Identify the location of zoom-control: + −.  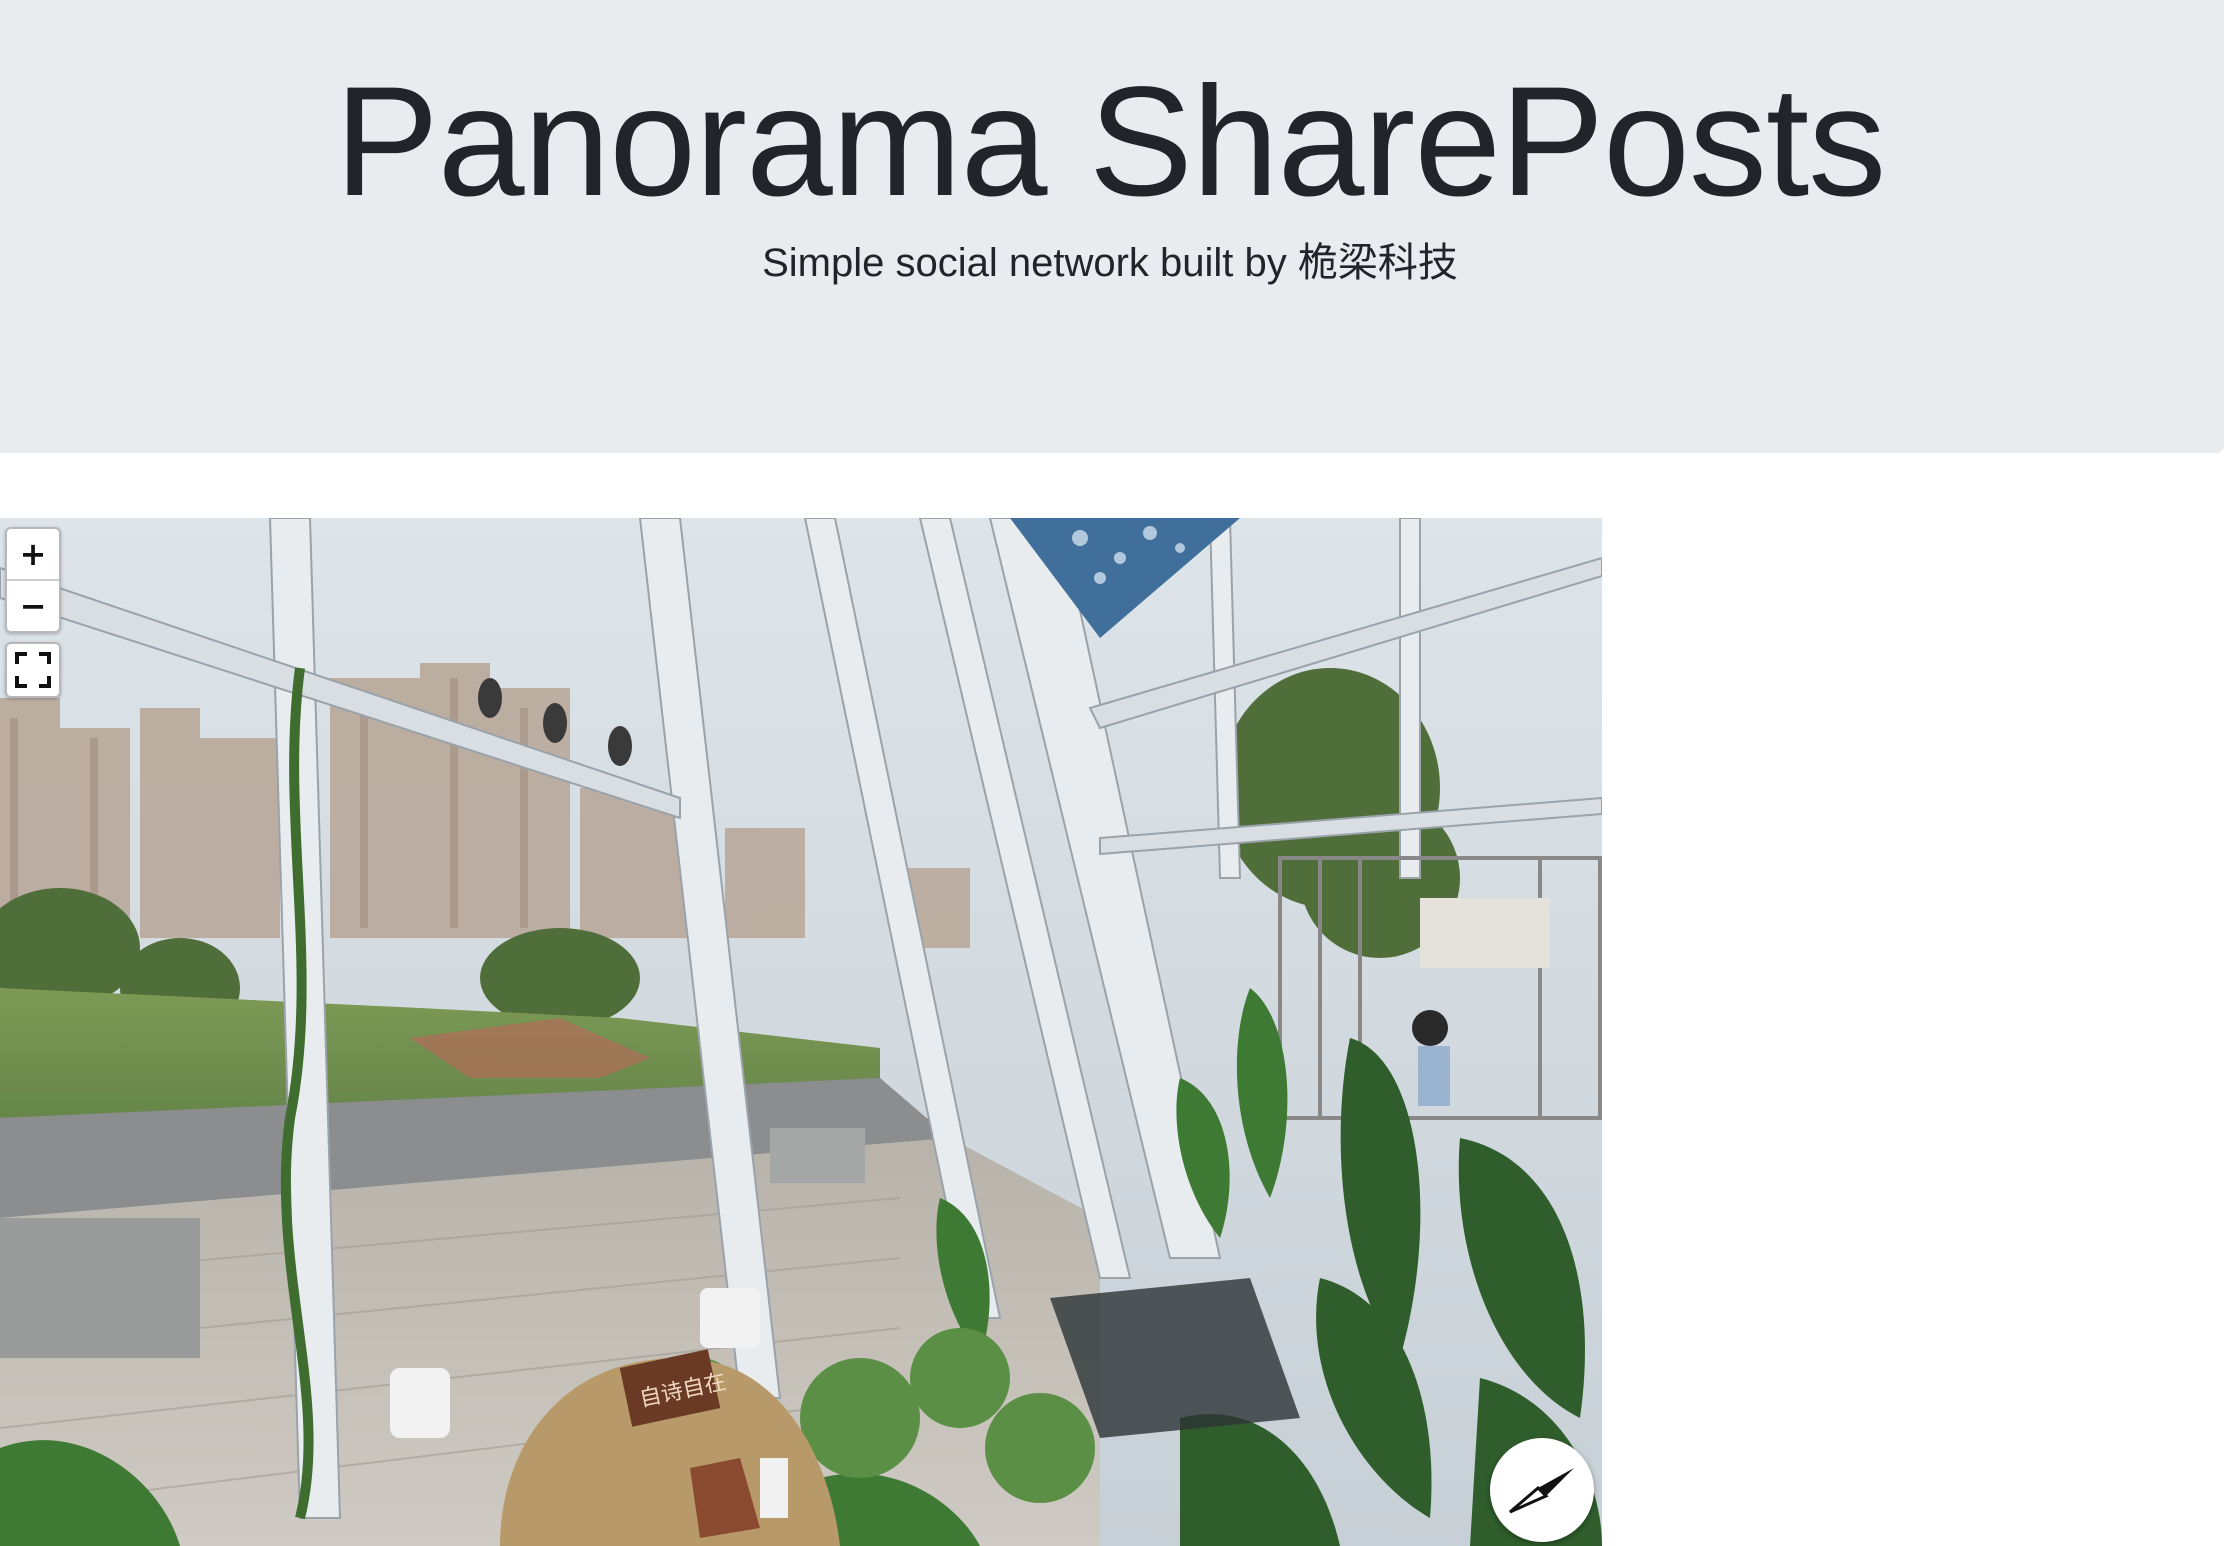
(33, 580).